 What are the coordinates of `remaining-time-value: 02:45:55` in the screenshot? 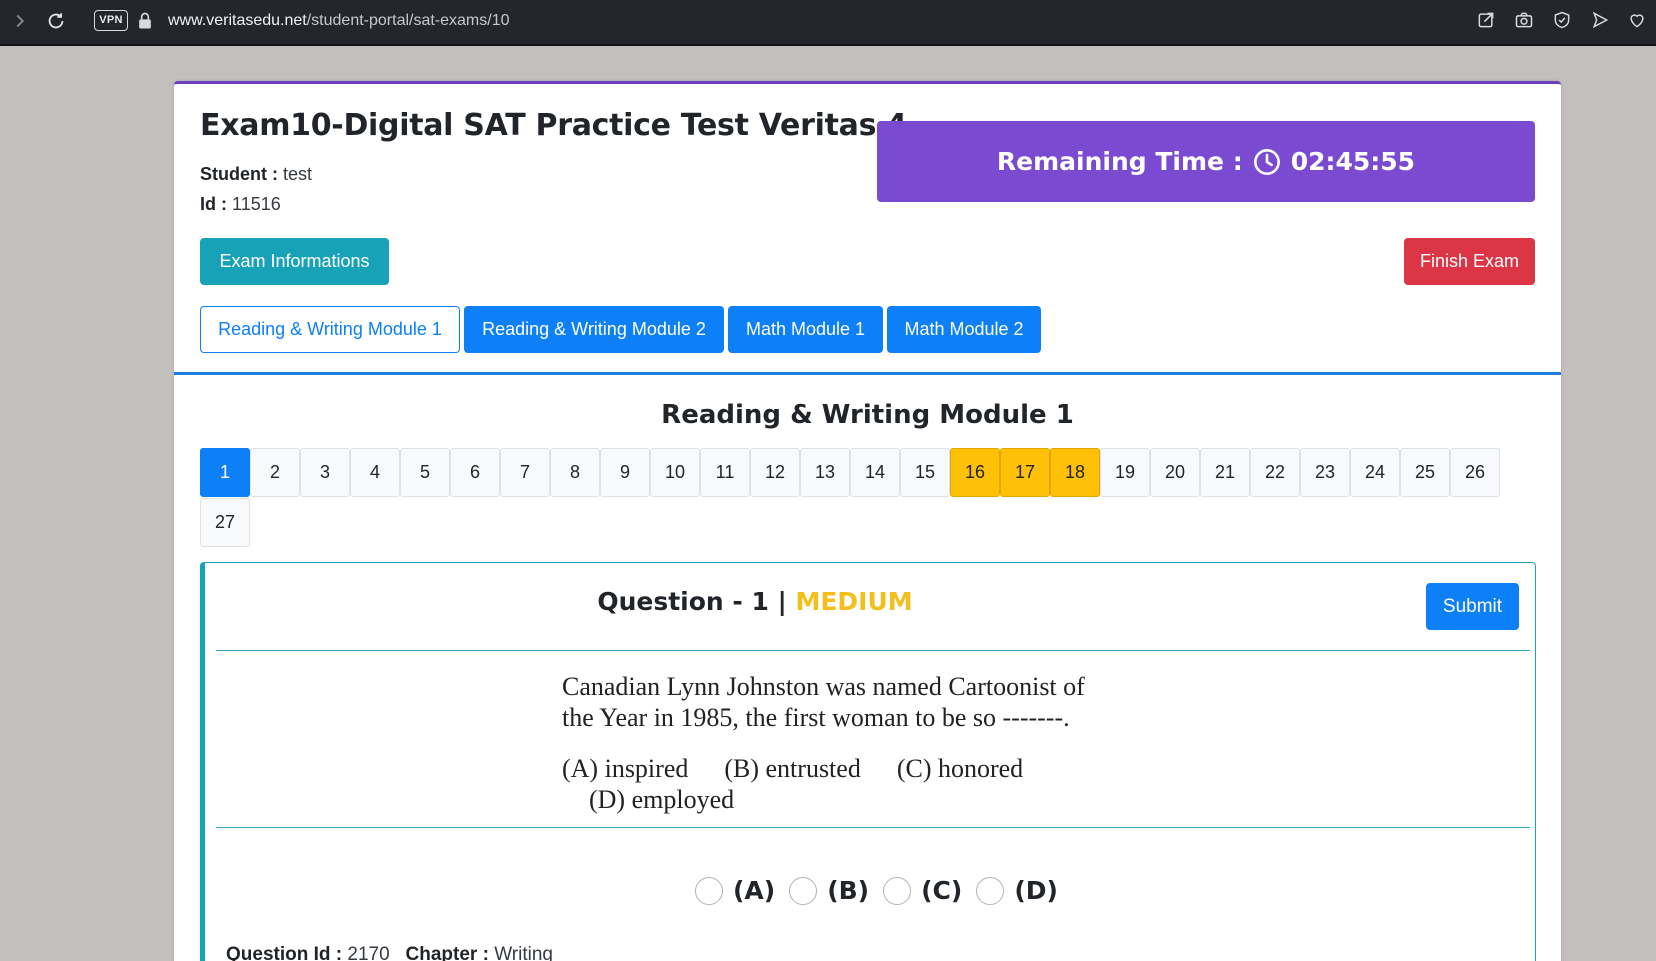 It's located at (1353, 161).